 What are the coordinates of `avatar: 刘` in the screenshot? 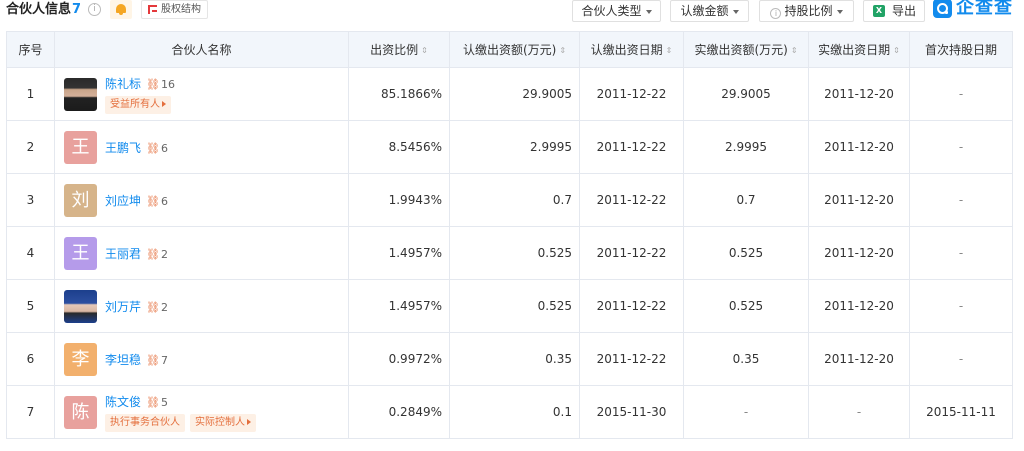 It's located at (80, 200).